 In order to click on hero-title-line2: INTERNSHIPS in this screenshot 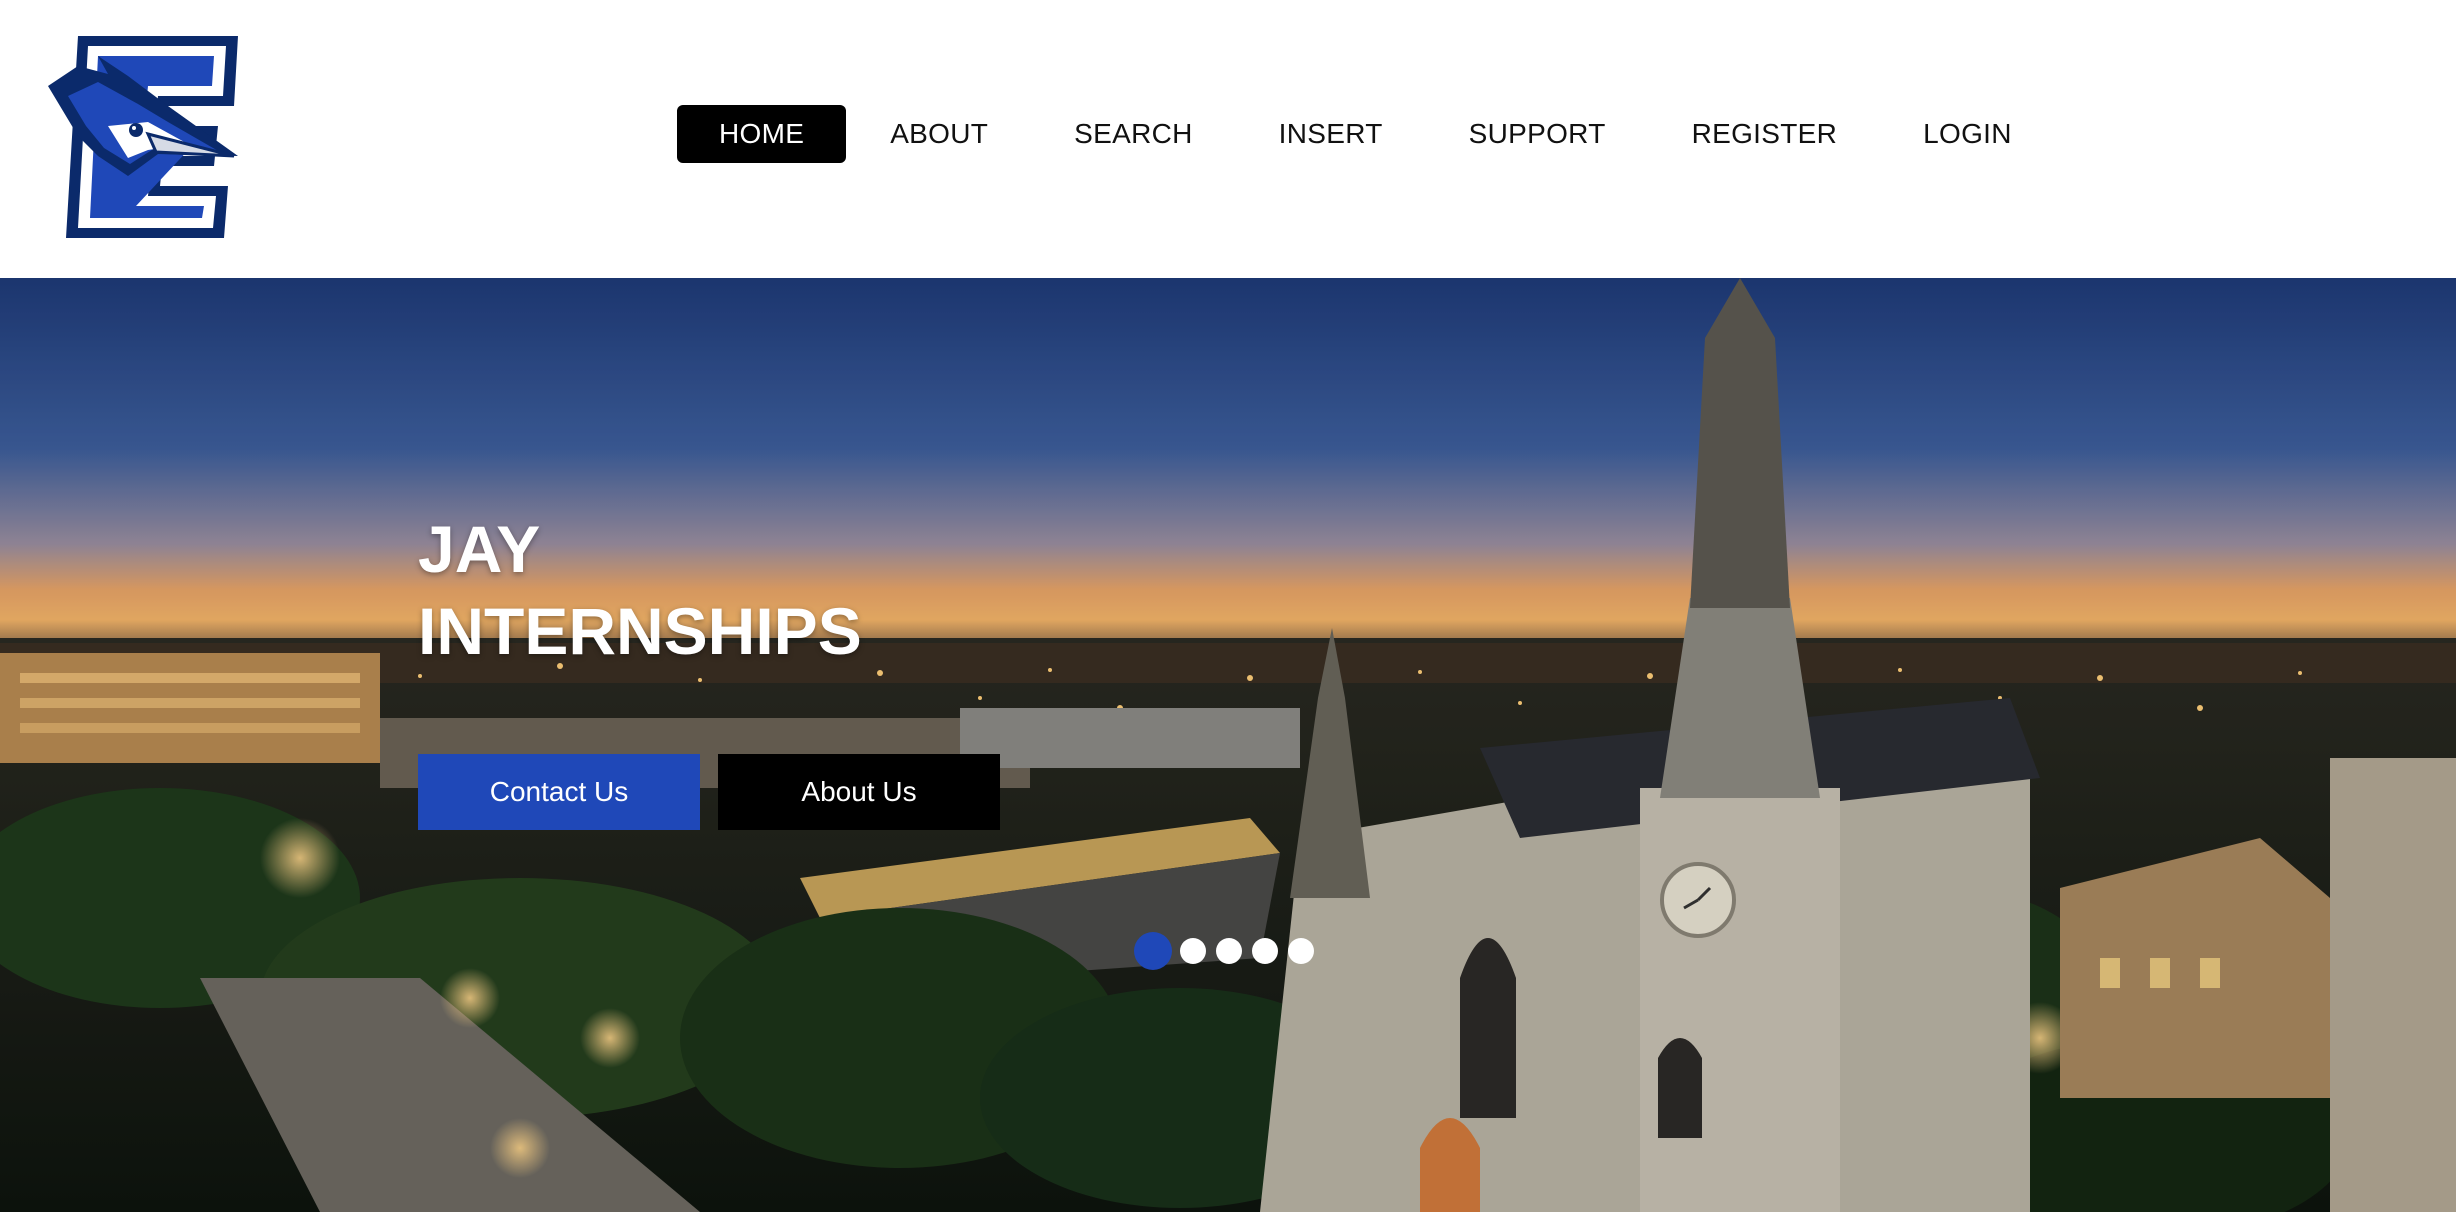, I will do `click(640, 631)`.